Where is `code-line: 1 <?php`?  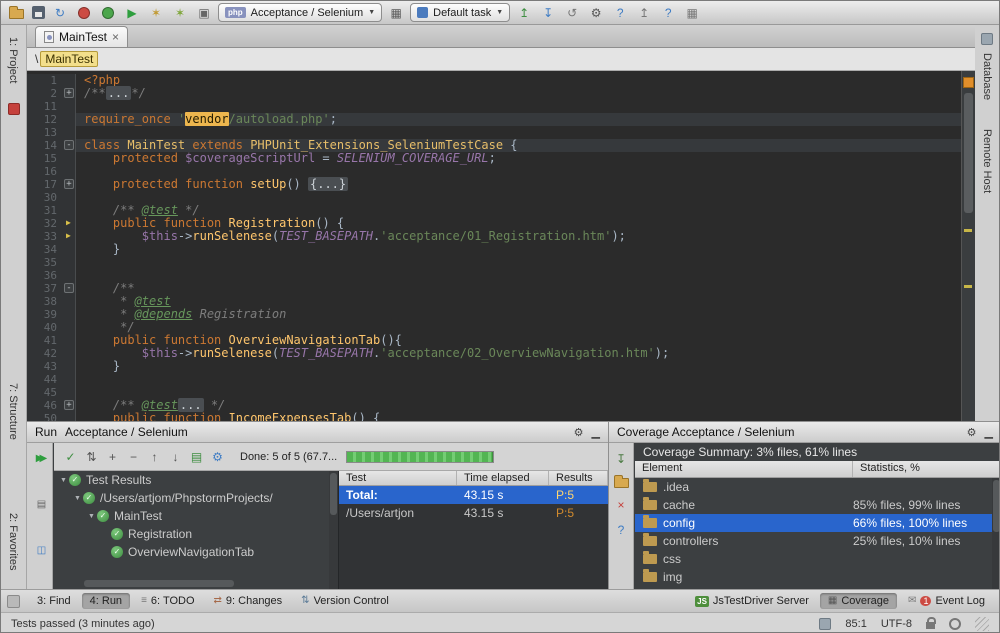
code-line: 1 <?php is located at coordinates (494, 80).